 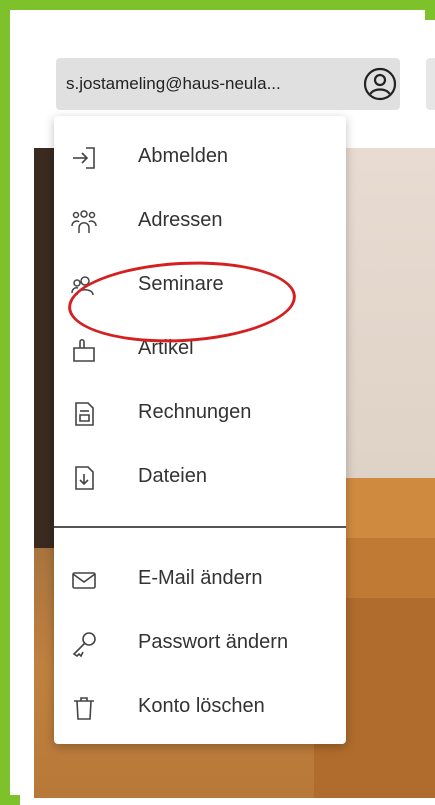 I want to click on menu-item-label: Passwort ändern, so click(x=213, y=642).